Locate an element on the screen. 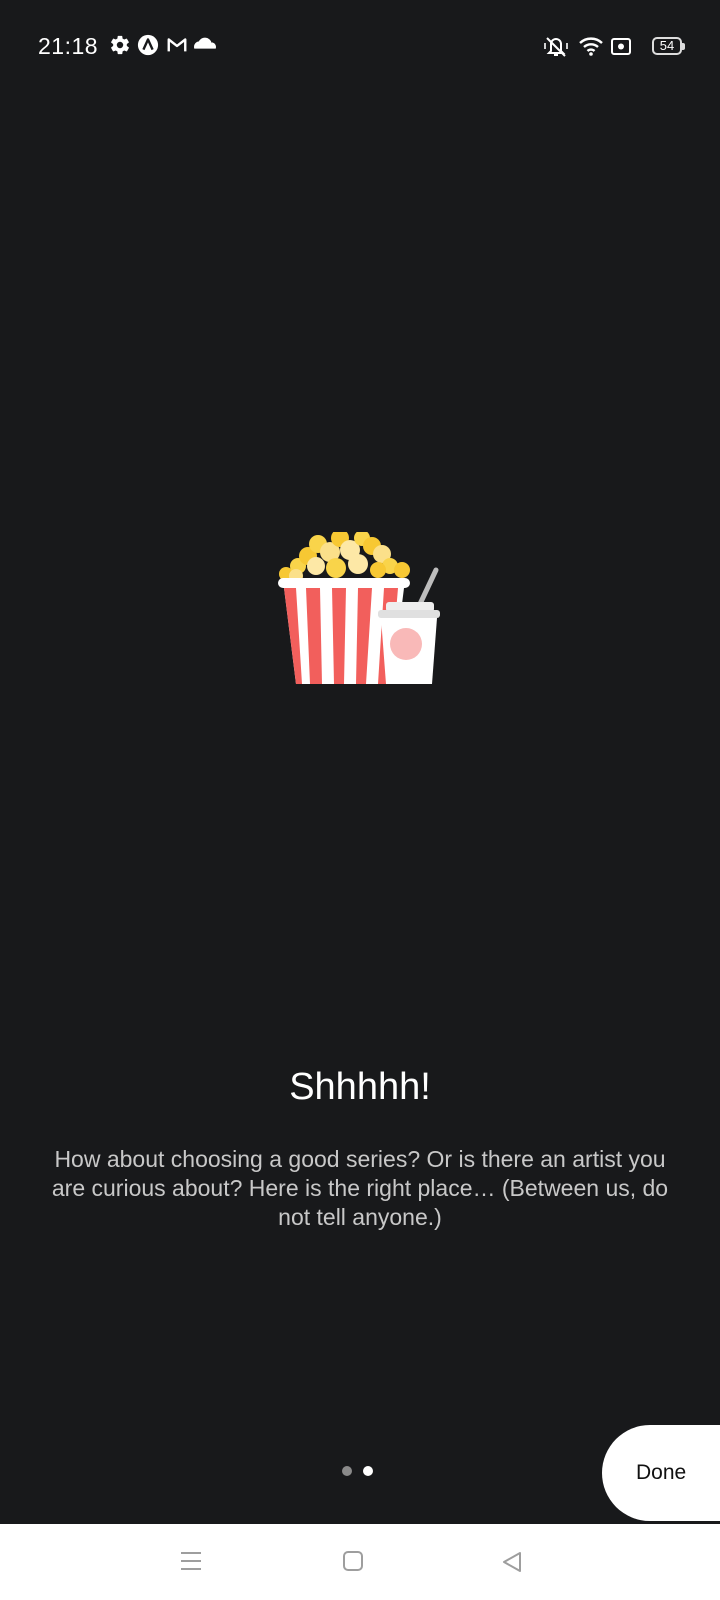 Image resolution: width=720 pixels, height=1600 pixels. battery-icon: 54 is located at coordinates (668, 46).